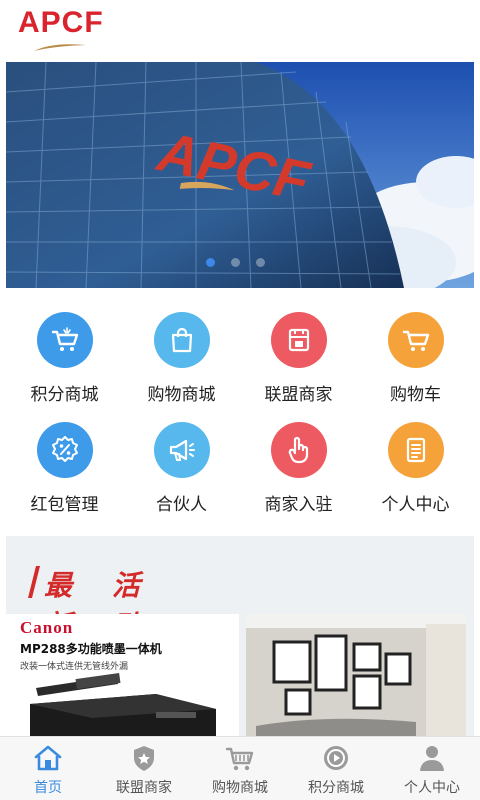  I want to click on grid-item-label: 合伙人, so click(181, 505).